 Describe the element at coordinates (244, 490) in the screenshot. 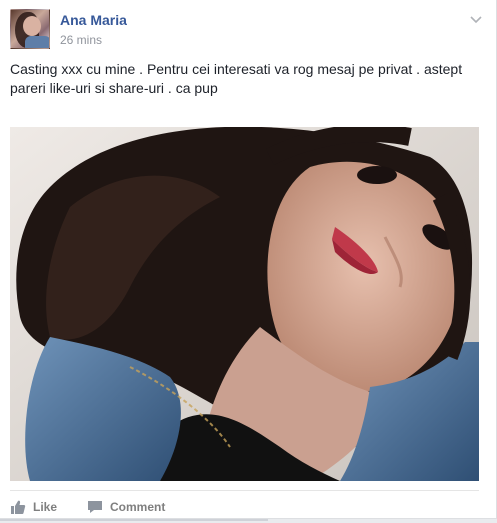

I see `actions-divider` at that location.